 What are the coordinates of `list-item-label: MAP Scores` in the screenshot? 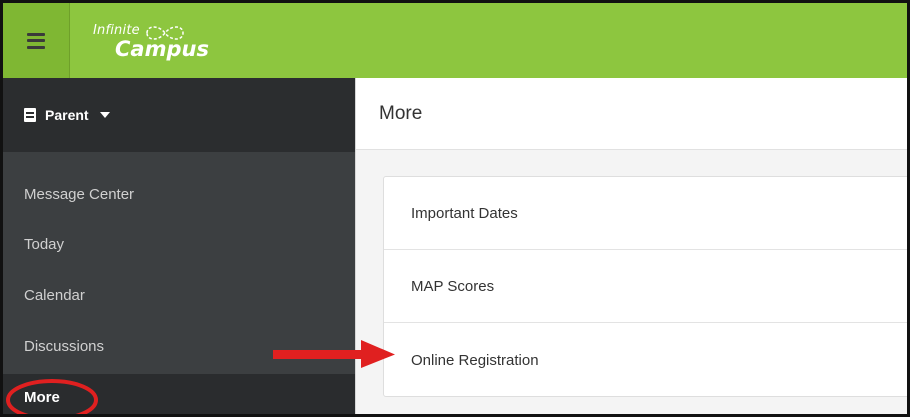 It's located at (453, 286).